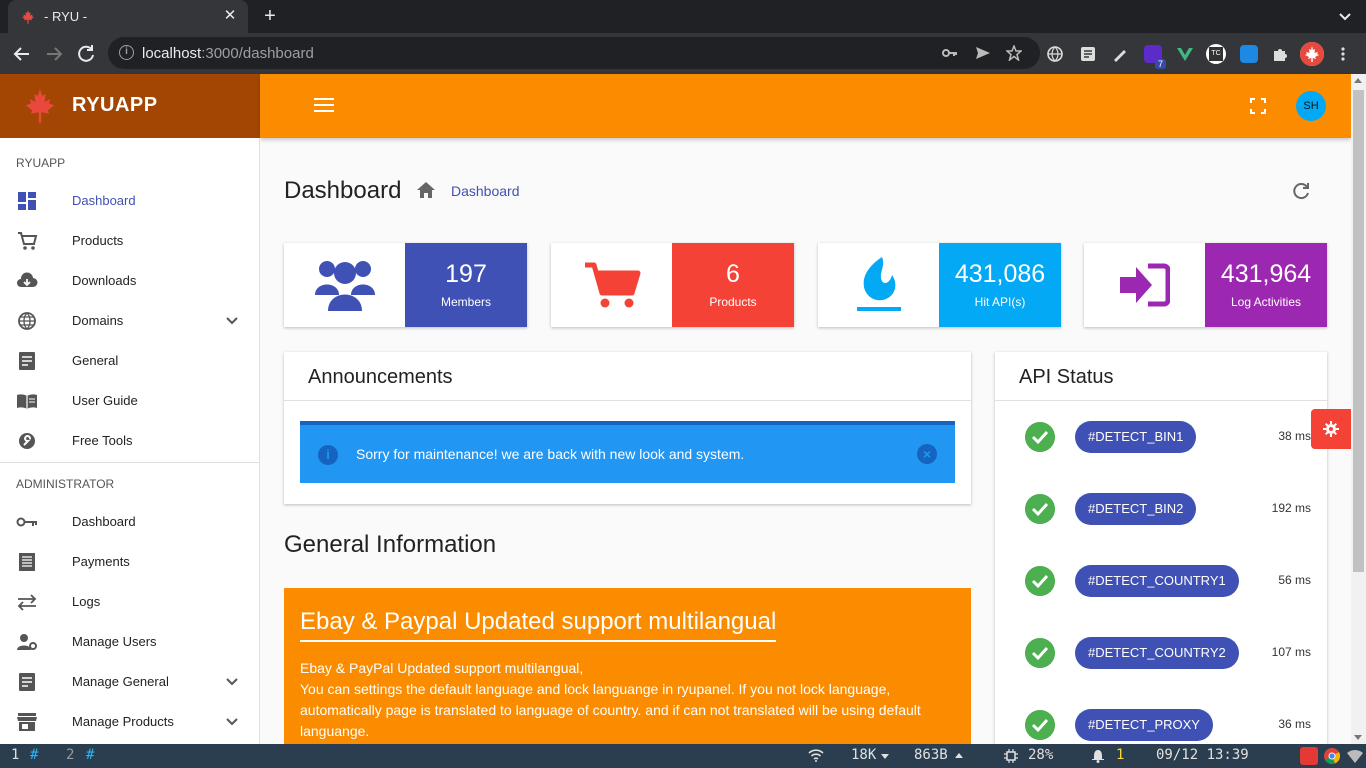  Describe the element at coordinates (1185, 54) in the screenshot. I see `vue-extension-icon` at that location.